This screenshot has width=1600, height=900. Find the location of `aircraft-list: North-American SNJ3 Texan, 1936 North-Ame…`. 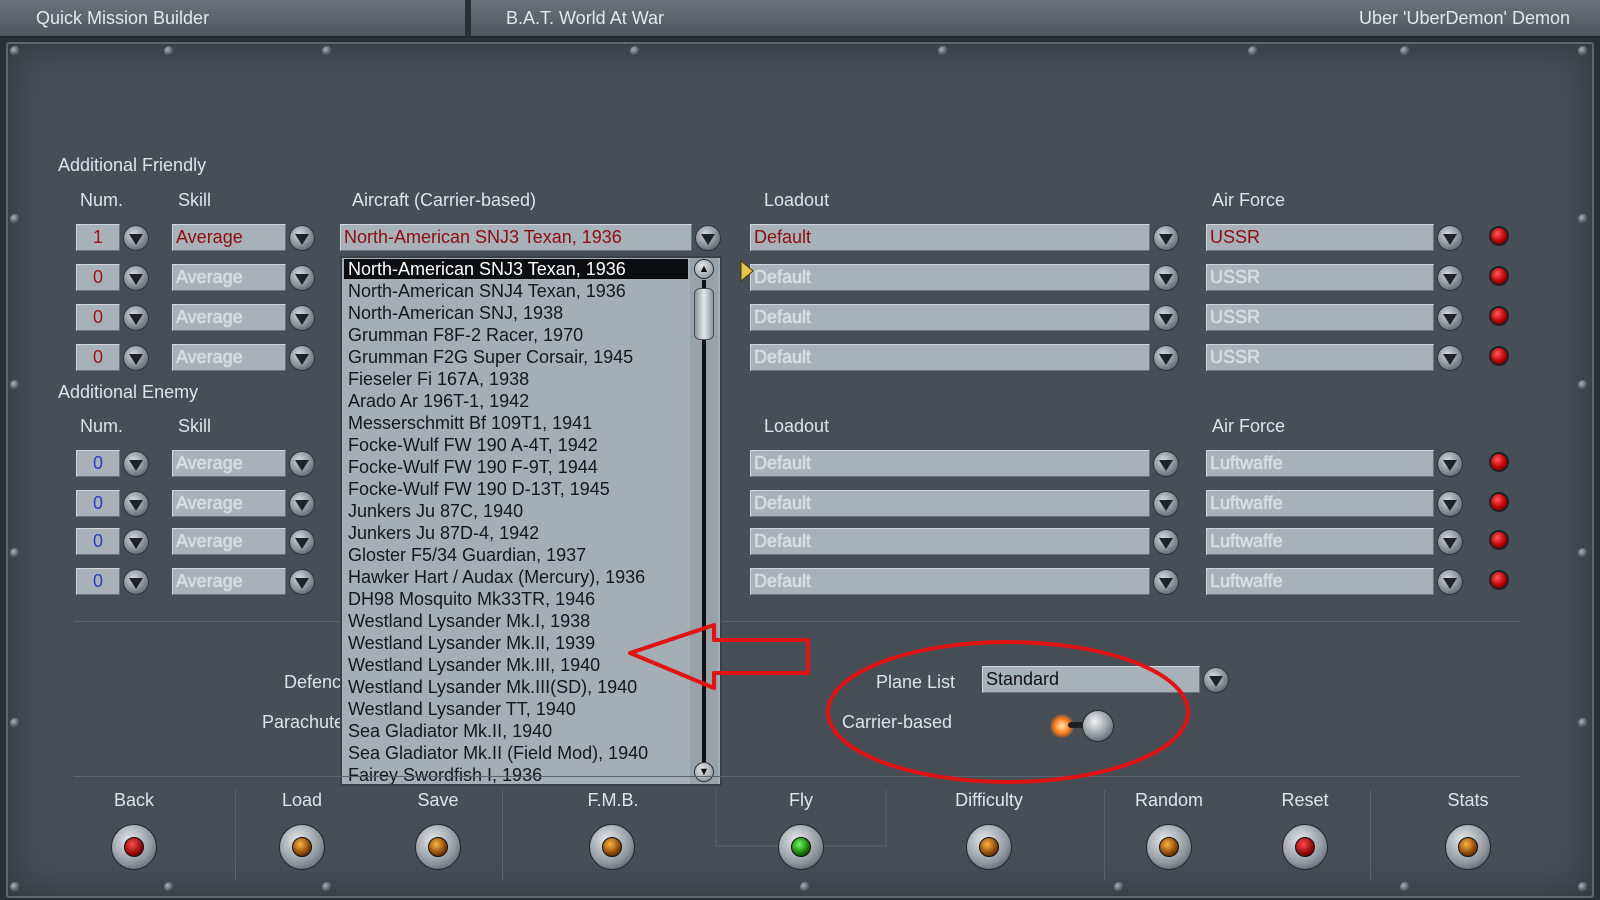

aircraft-list: North-American SNJ3 Texan, 1936 North-Ame… is located at coordinates (516, 521).